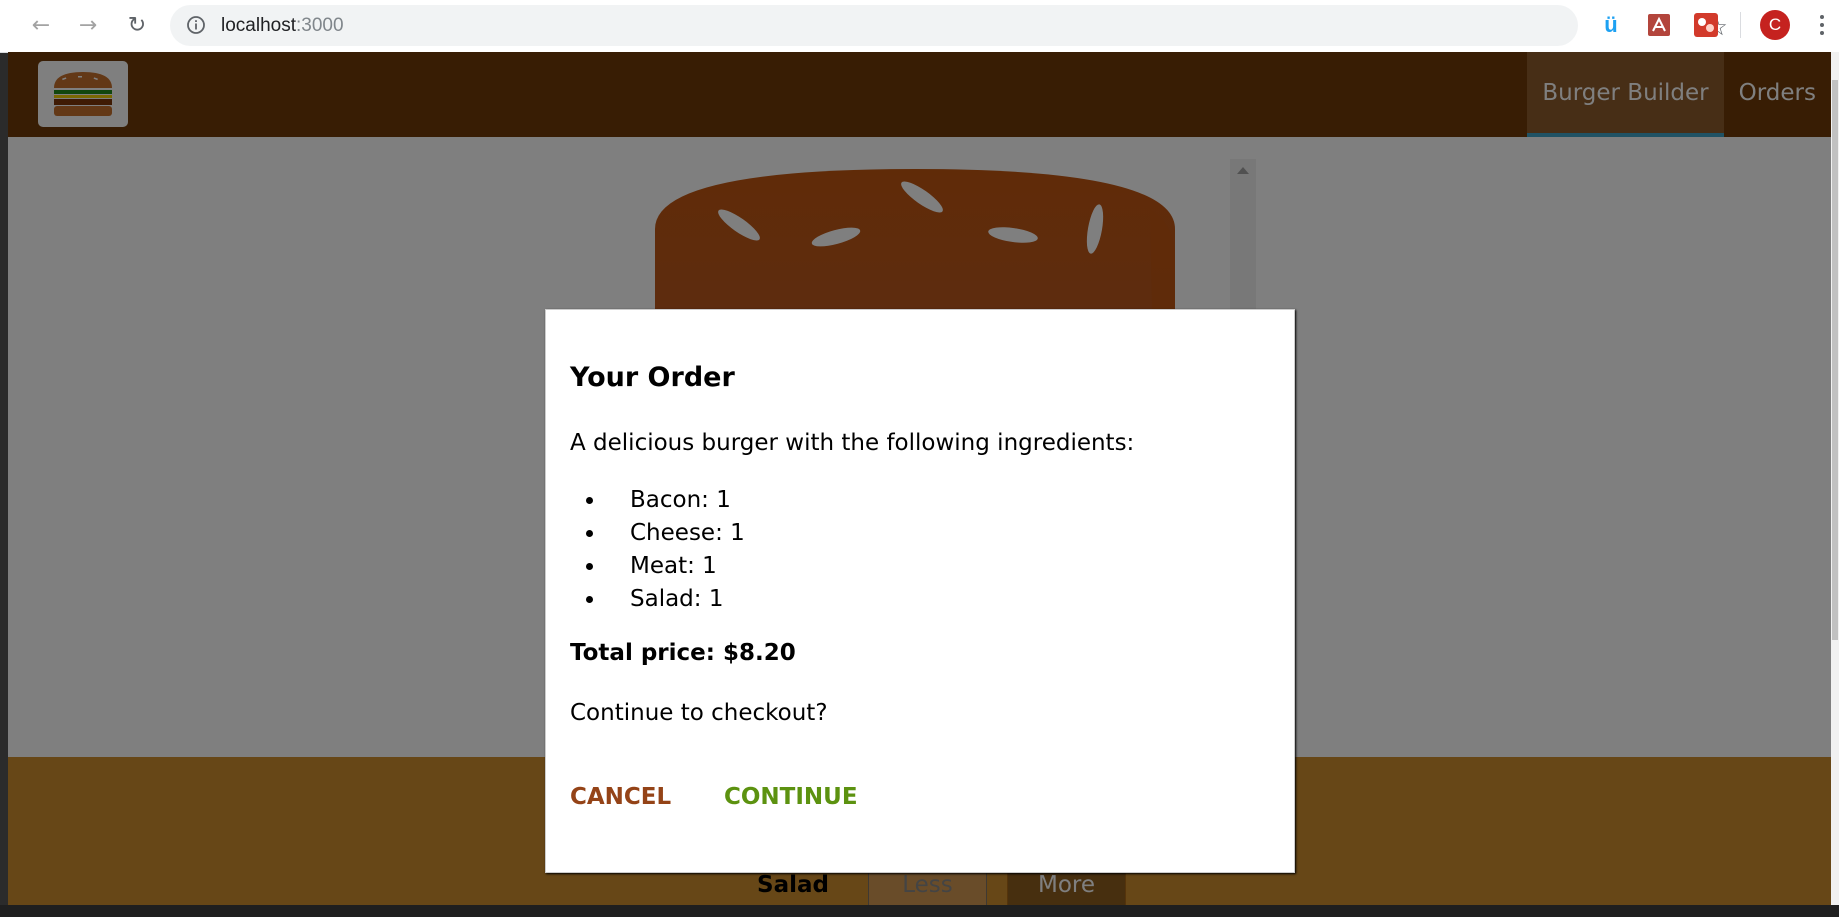 This screenshot has width=1839, height=917. Describe the element at coordinates (919, 911) in the screenshot. I see `os-taskbar` at that location.